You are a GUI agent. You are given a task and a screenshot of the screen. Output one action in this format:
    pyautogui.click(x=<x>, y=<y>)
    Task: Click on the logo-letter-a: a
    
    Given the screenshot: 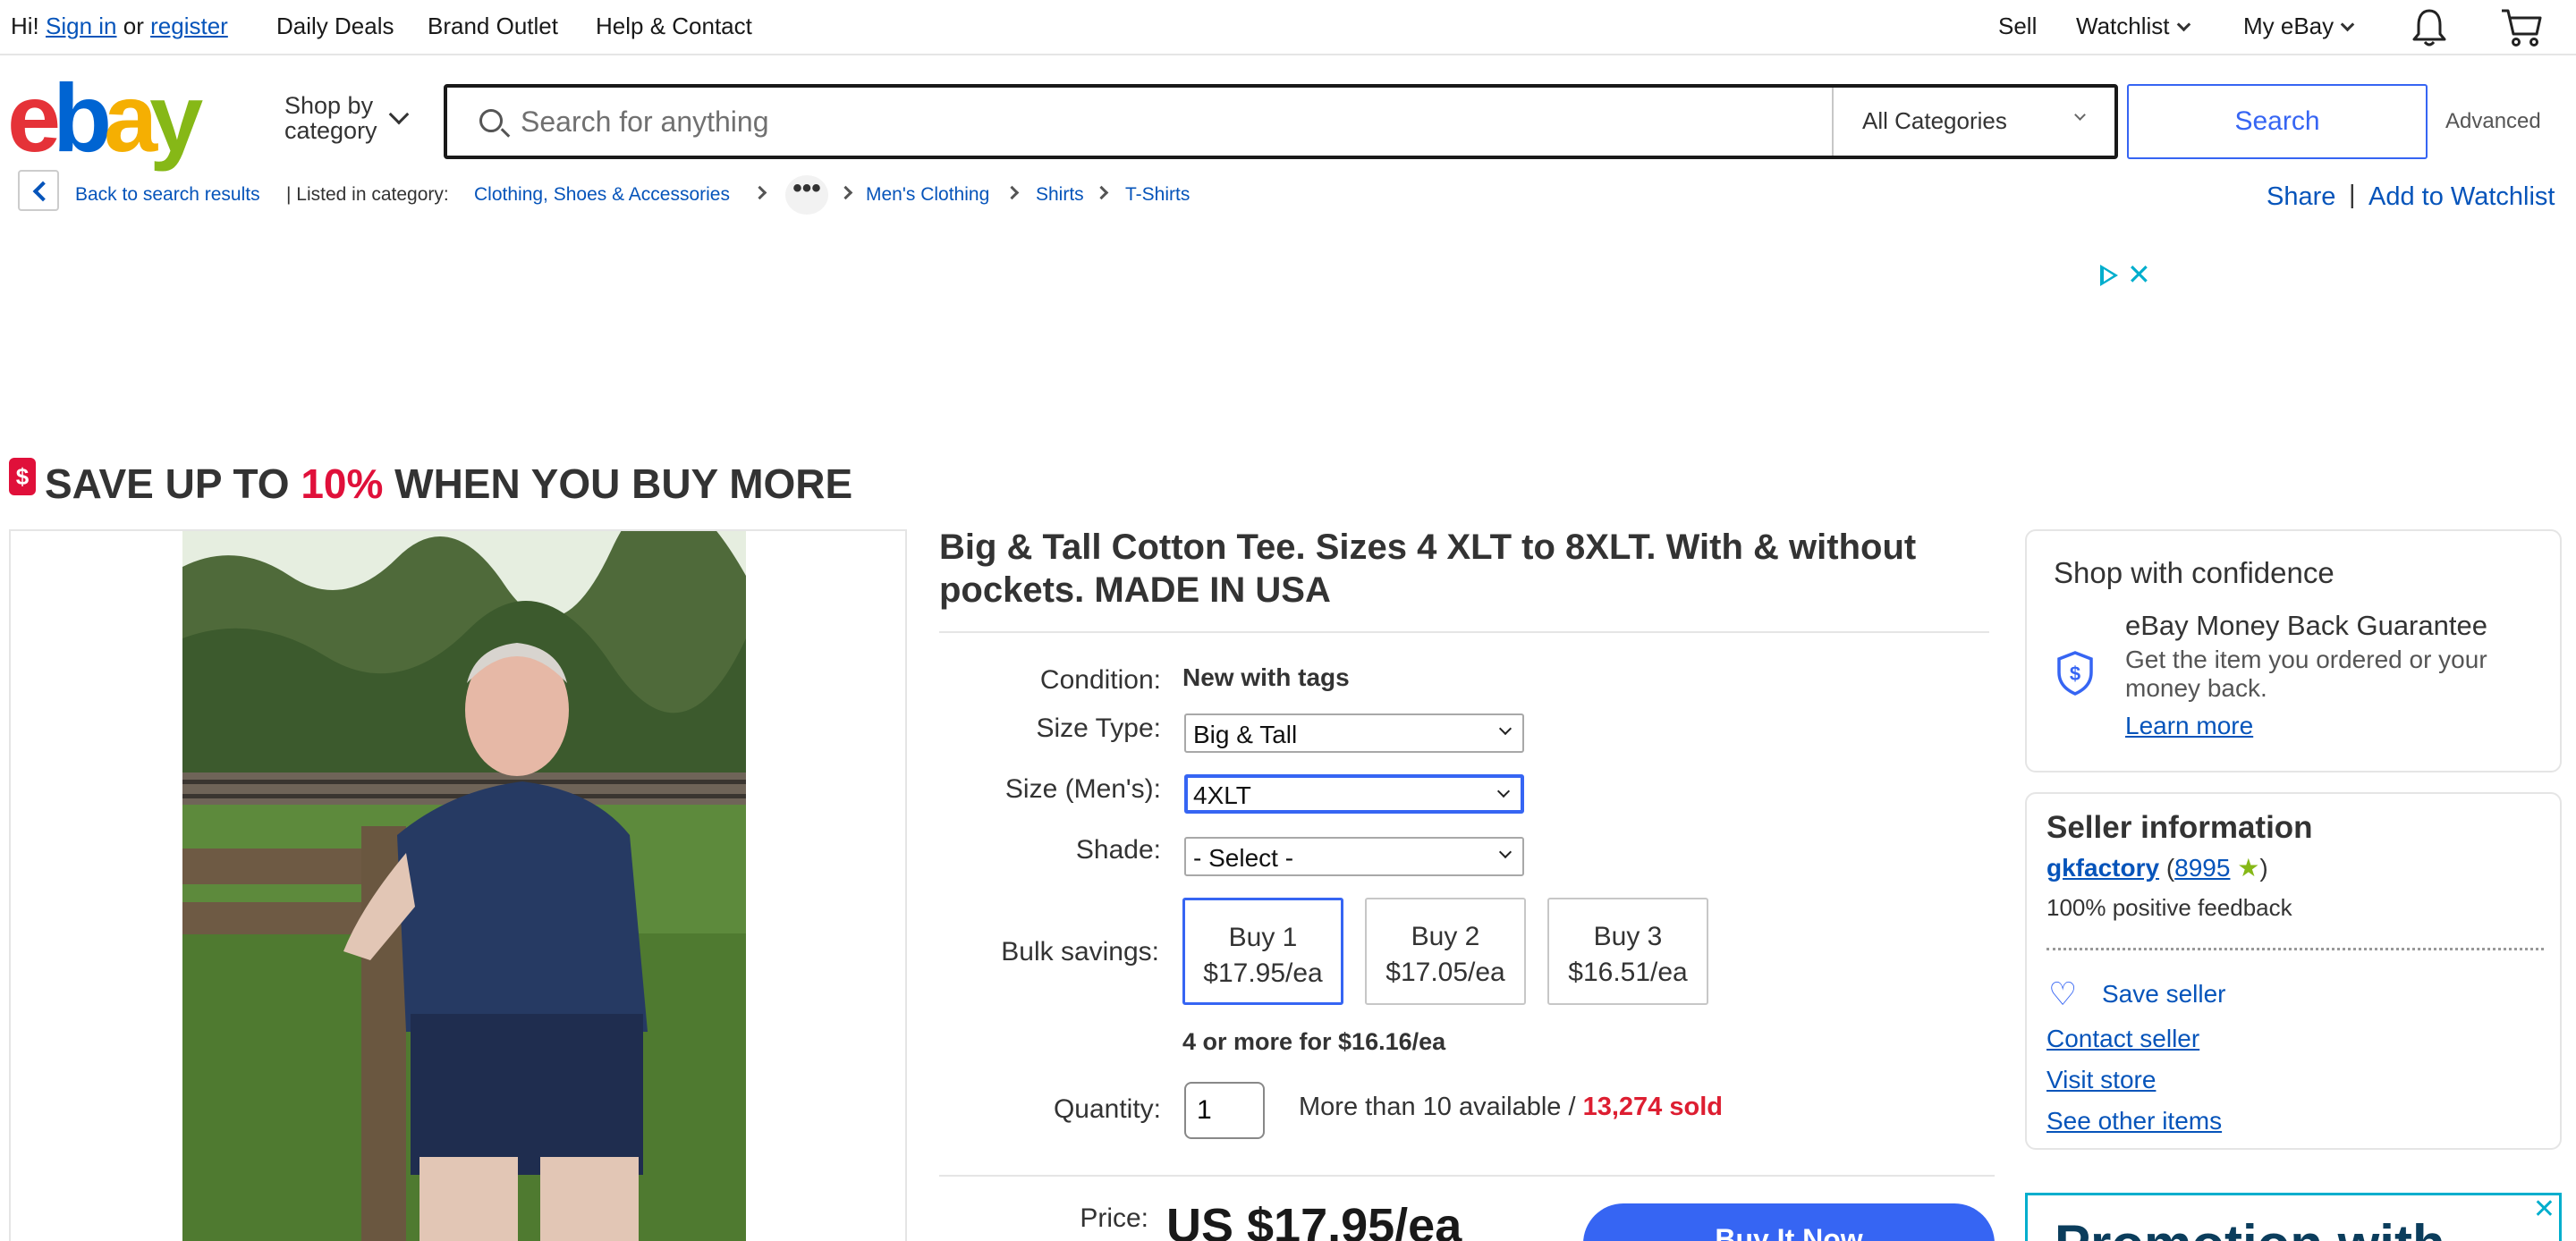 What is the action you would take?
    pyautogui.click(x=130, y=117)
    